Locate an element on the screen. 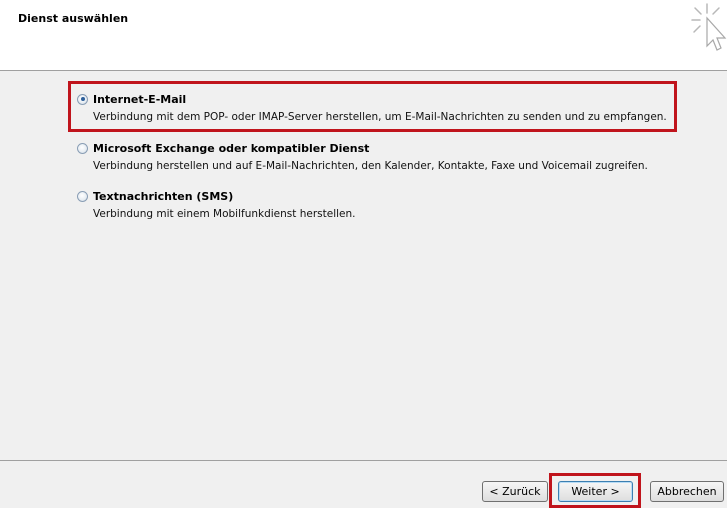 The height and width of the screenshot is (508, 727). wizard-footer: < Zurück Weiter > Abbrechen is located at coordinates (363, 484).